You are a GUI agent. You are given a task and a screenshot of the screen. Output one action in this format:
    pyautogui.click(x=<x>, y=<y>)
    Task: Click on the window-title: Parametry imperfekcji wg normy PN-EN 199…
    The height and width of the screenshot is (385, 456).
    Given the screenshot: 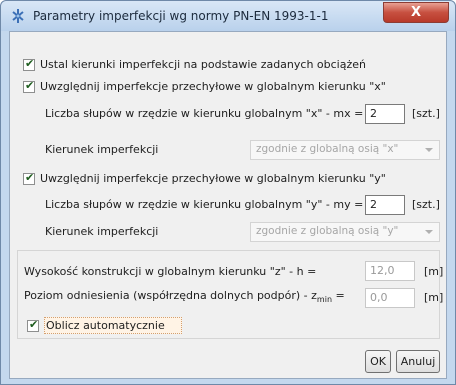 What is the action you would take?
    pyautogui.click(x=181, y=16)
    